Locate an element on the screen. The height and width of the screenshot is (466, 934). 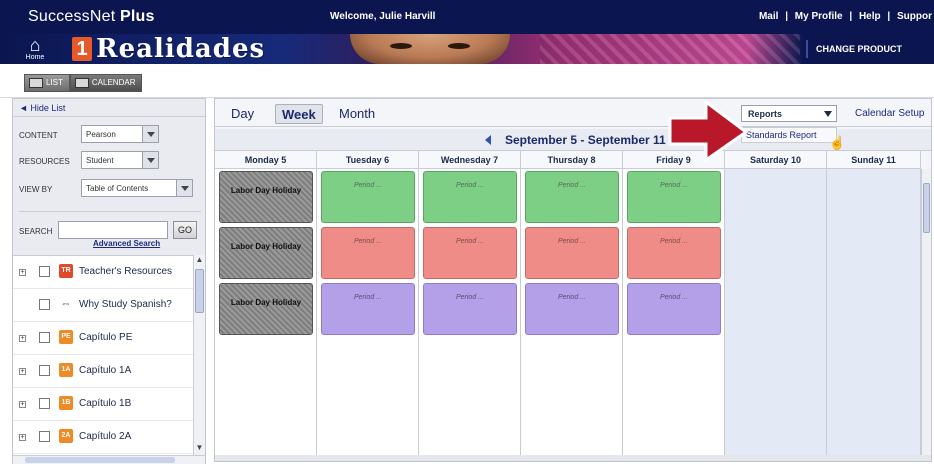
calendar-setup-link: Calendar Setup is located at coordinates (890, 113).